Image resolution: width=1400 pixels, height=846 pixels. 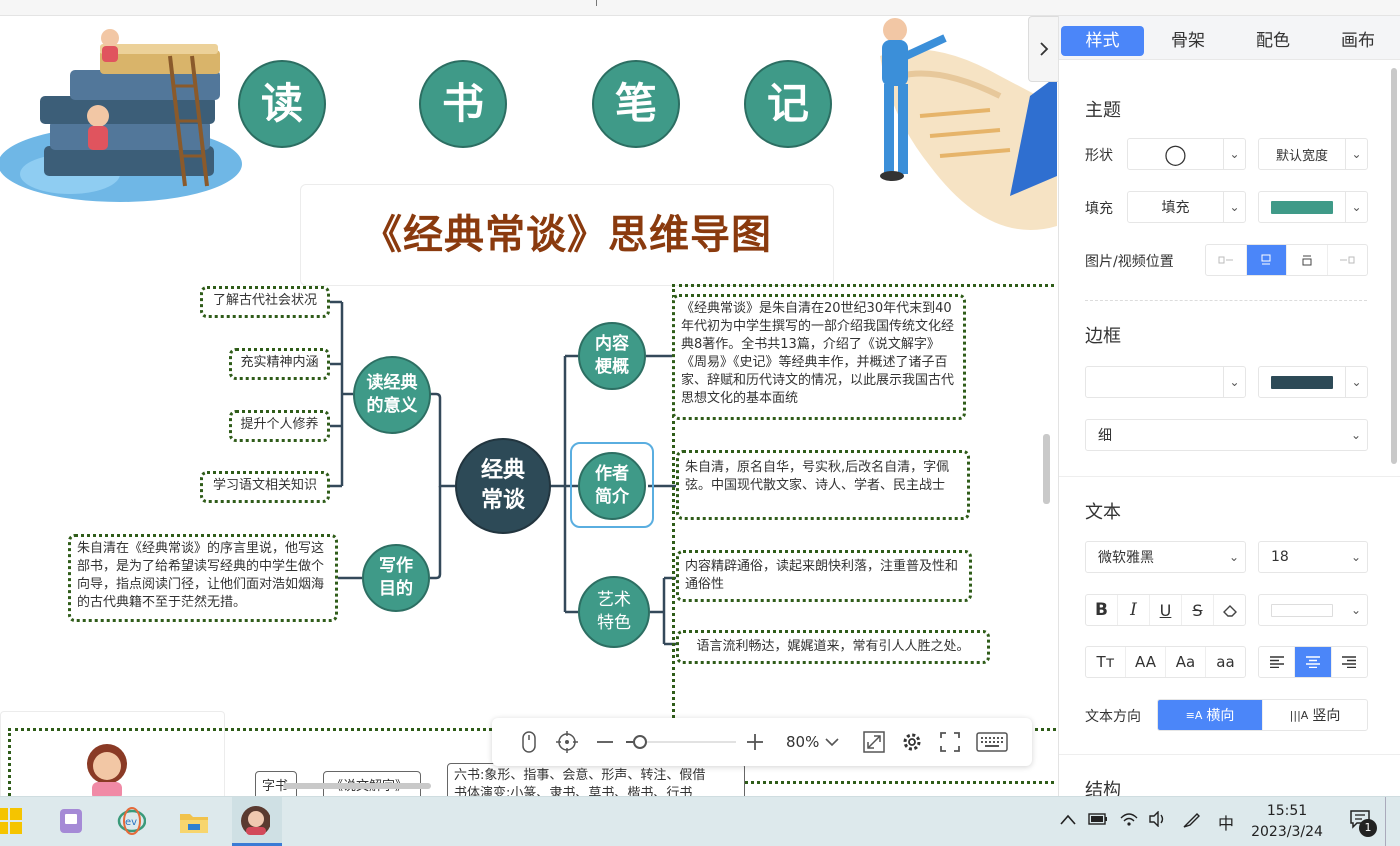 I want to click on wifi-icon, so click(x=1129, y=821).